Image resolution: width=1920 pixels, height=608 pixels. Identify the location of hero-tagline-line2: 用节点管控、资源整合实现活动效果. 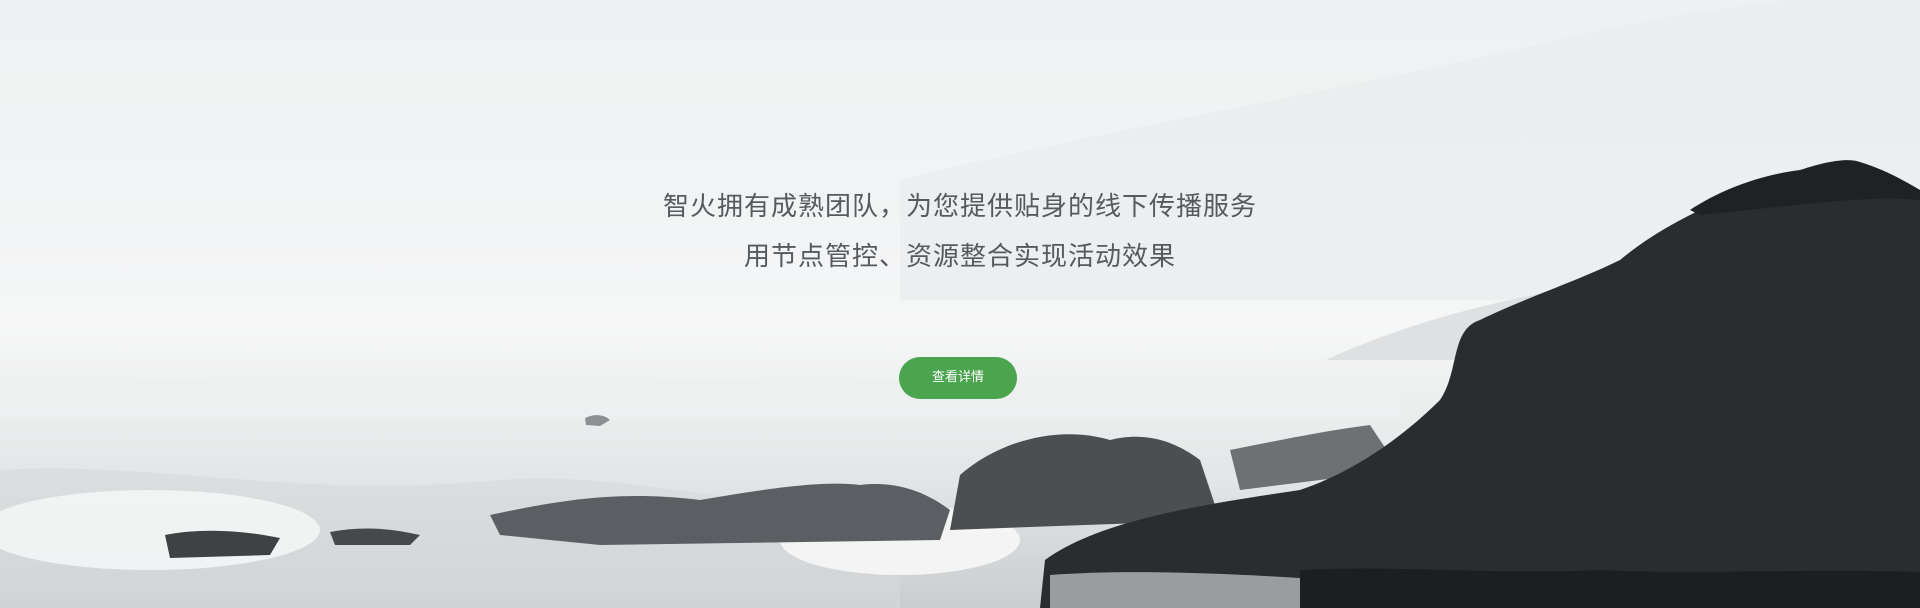
(959, 257).